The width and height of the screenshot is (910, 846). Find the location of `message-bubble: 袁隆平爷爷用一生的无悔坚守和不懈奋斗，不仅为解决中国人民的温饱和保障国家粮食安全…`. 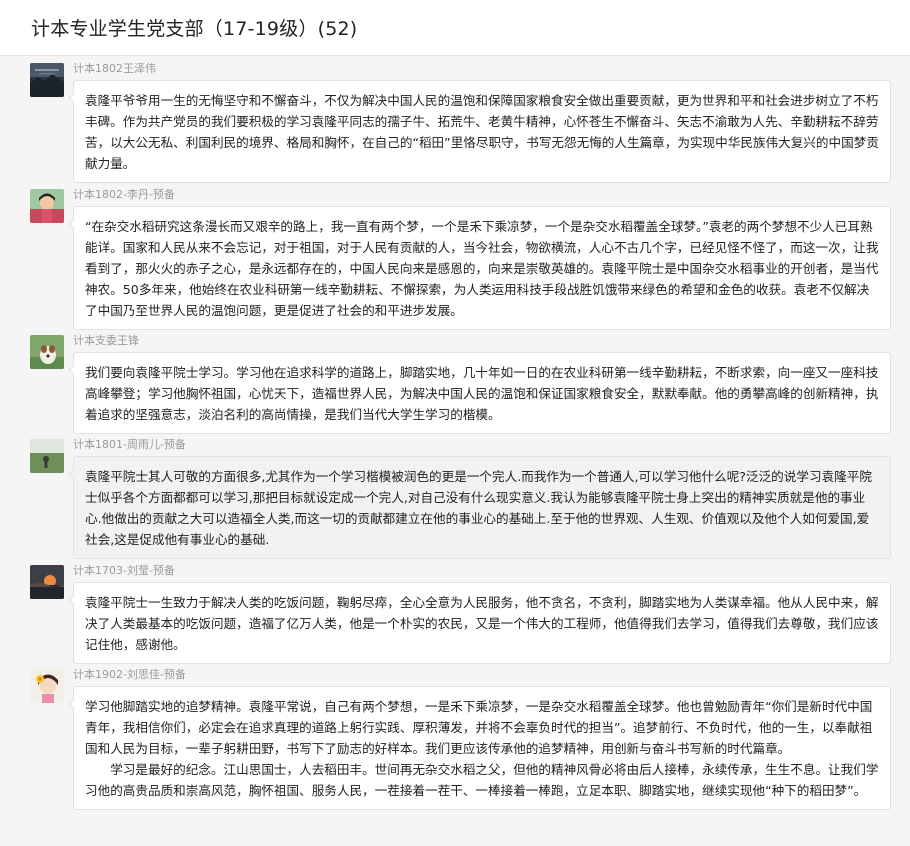

message-bubble: 袁隆平爷爷用一生的无悔坚守和不懈奋斗，不仅为解决中国人民的温饱和保障国家粮食安全… is located at coordinates (479, 131).